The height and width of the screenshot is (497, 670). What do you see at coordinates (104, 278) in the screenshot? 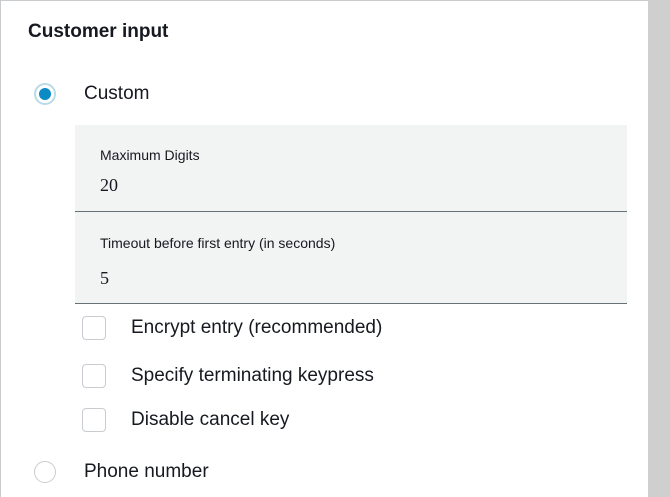
I see `timeout-value: 5` at bounding box center [104, 278].